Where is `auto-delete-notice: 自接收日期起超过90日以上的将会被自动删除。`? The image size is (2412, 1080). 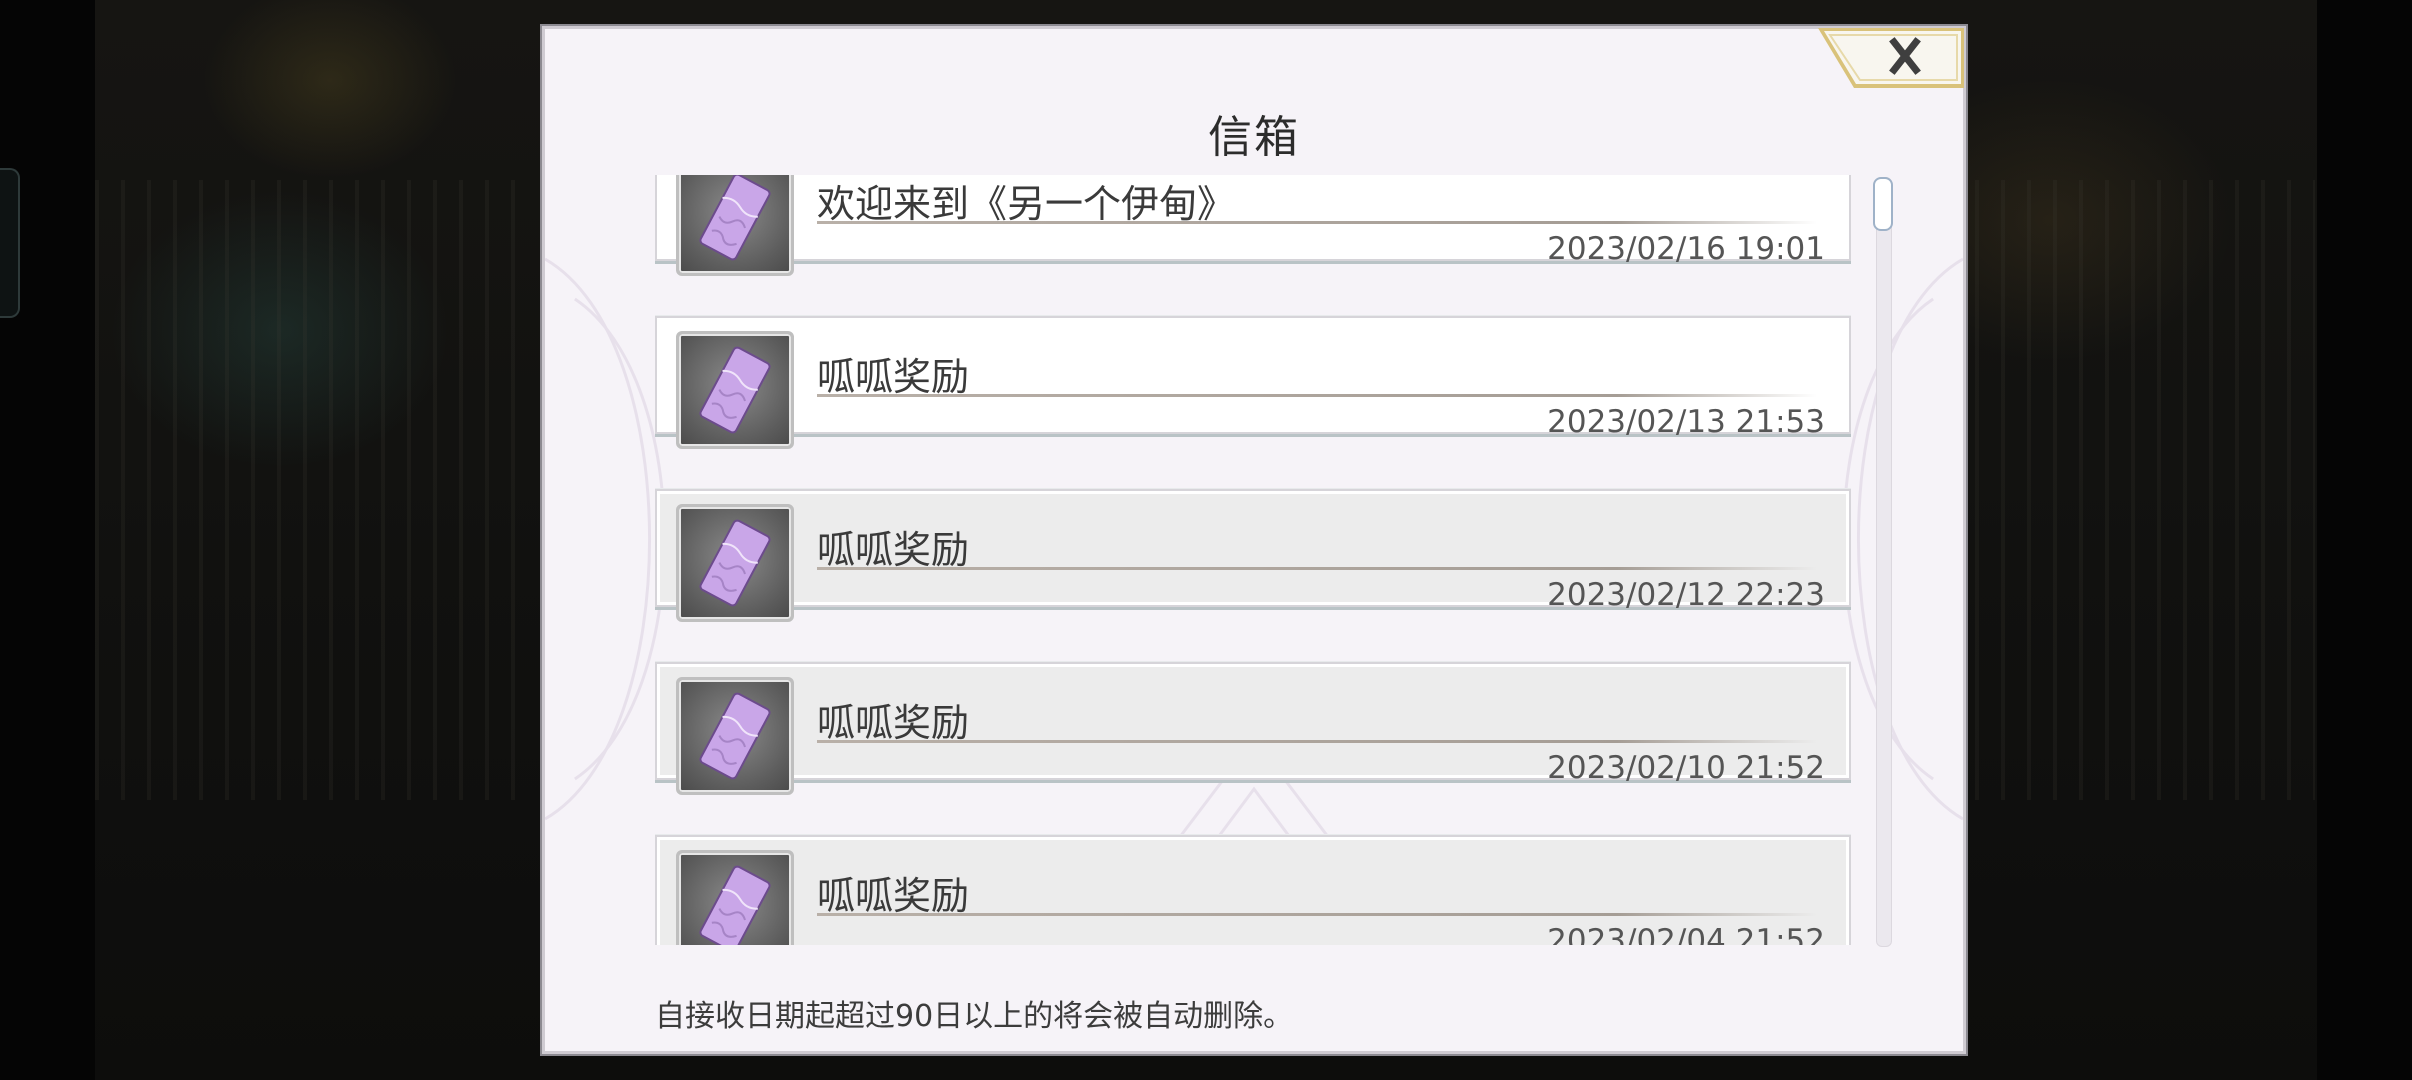
auto-delete-notice: 自接收日期起超过90日以上的将会被自动删除。 is located at coordinates (974, 1016).